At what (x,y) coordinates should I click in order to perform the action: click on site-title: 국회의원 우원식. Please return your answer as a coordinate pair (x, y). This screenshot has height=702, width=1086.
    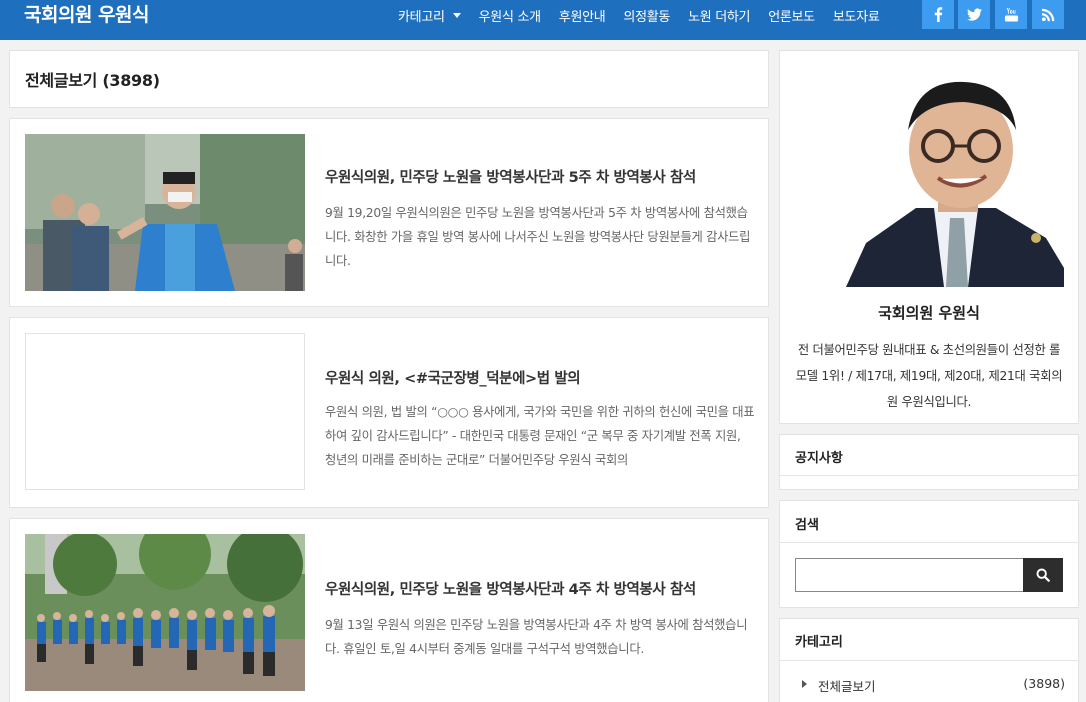
    Looking at the image, I should click on (86, 15).